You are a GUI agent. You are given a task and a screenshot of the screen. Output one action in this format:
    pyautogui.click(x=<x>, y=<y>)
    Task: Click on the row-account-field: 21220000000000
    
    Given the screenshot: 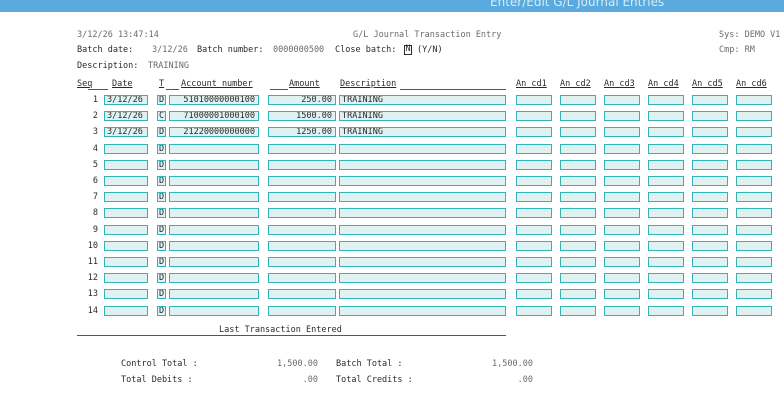 What is the action you would take?
    pyautogui.click(x=214, y=132)
    